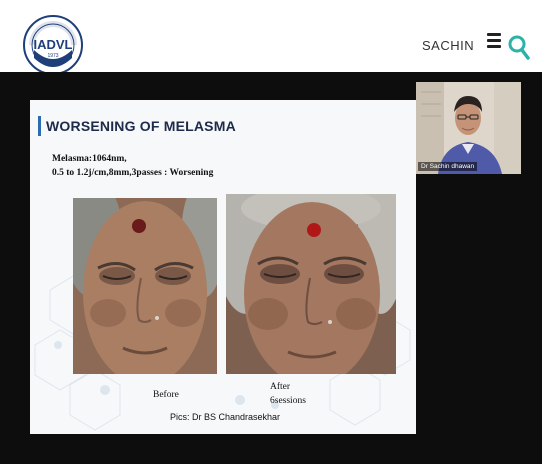 The image size is (542, 464). I want to click on logo-text: IADVL, so click(53, 44).